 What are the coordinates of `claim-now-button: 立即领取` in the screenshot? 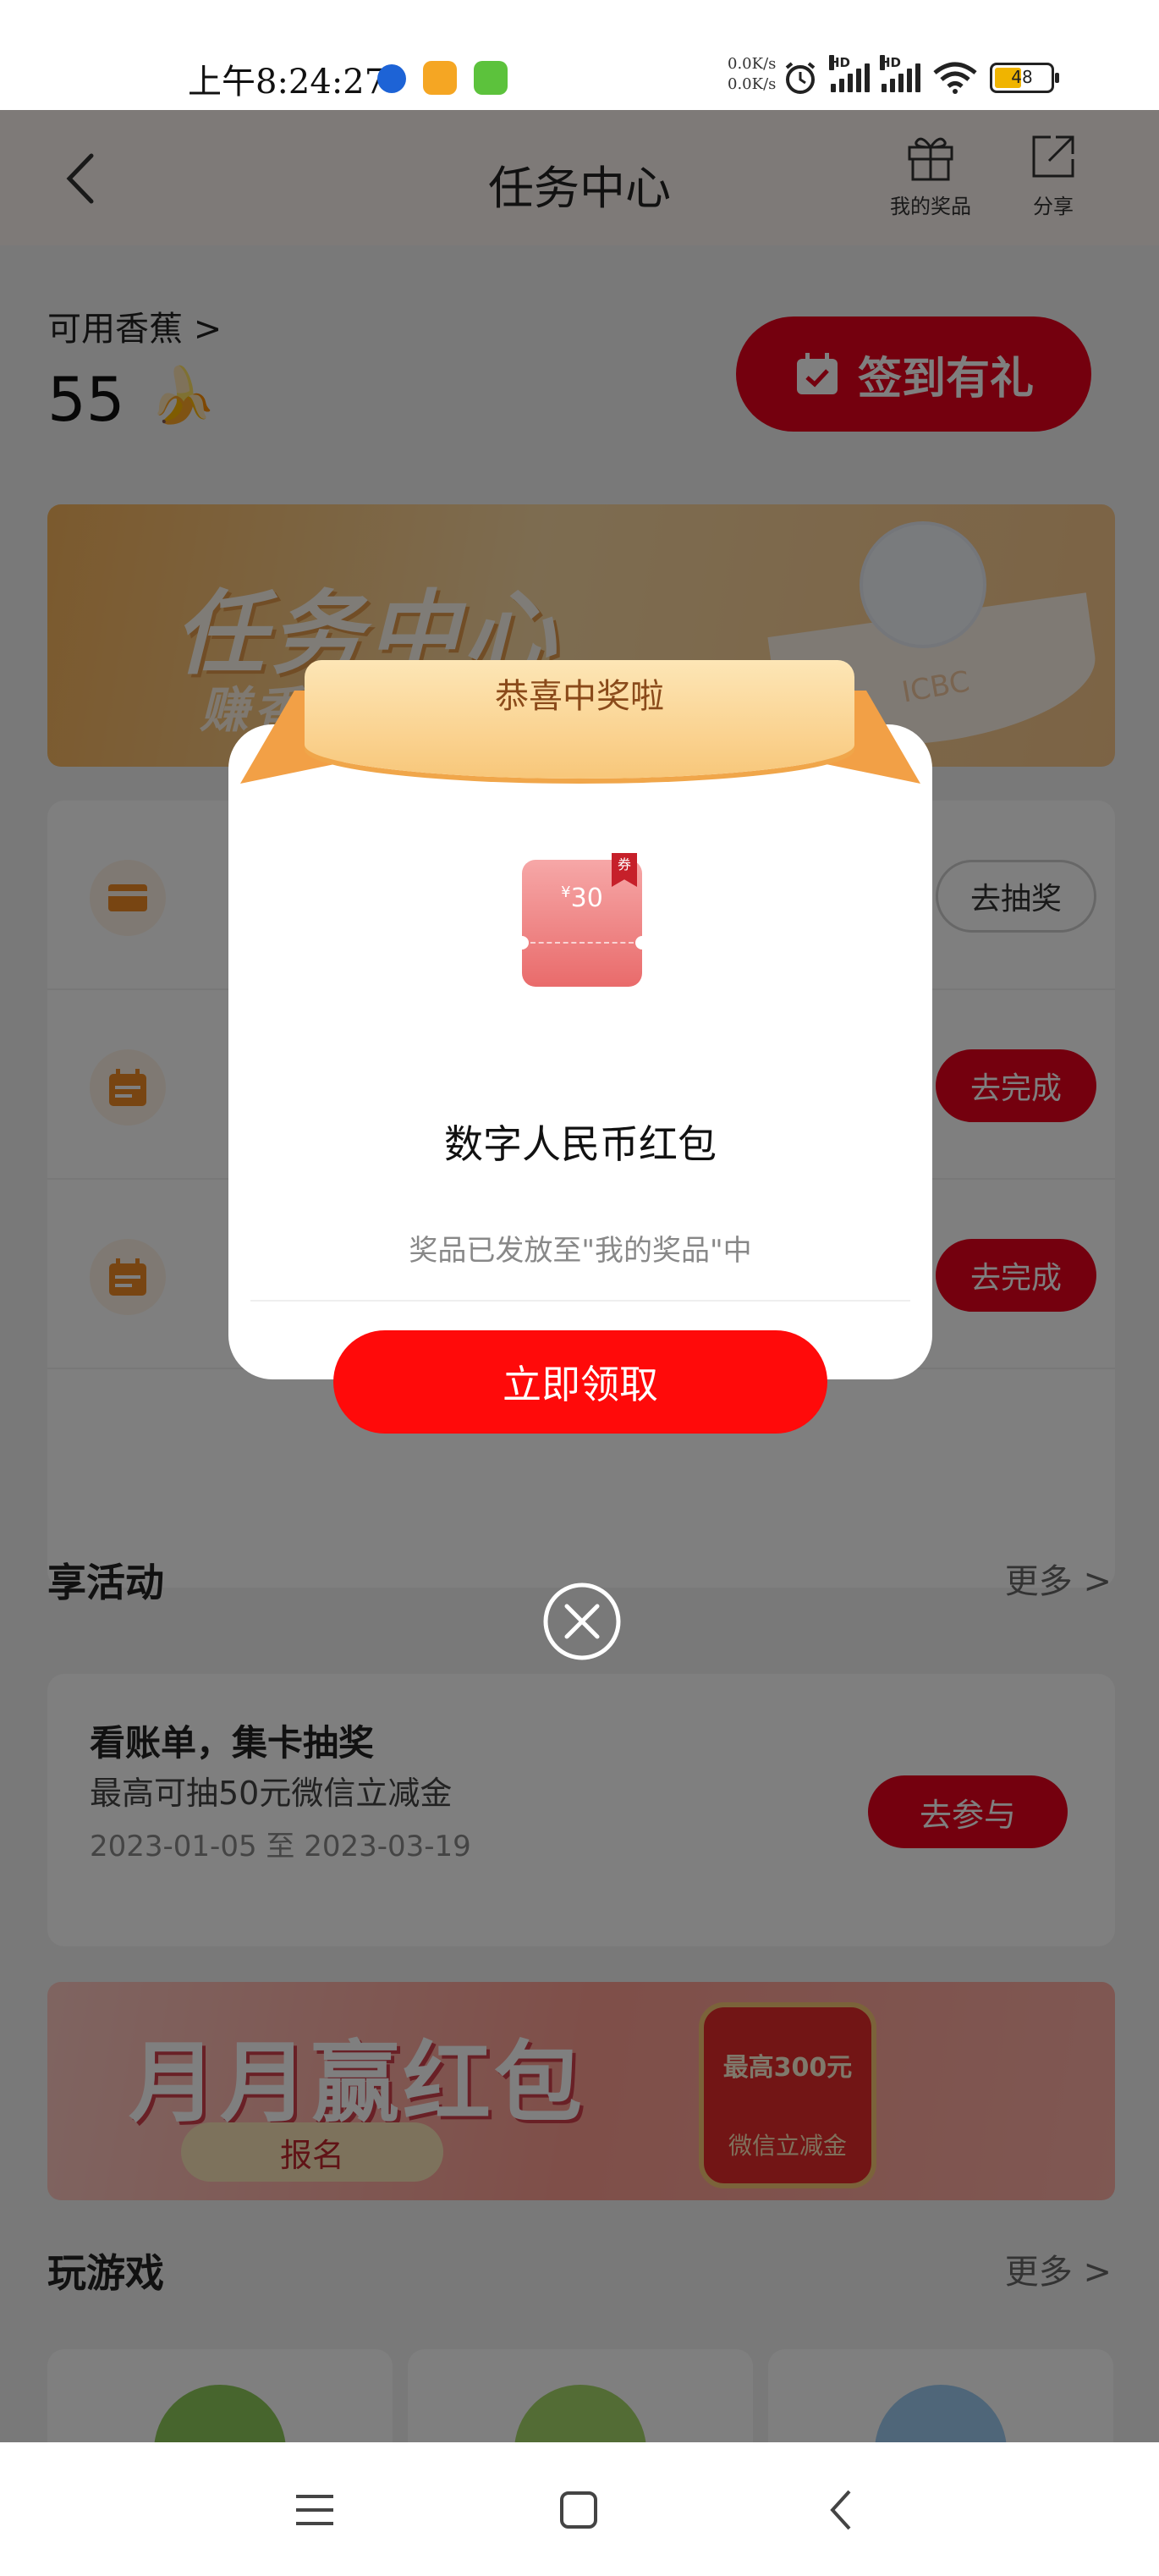 It's located at (580, 1382).